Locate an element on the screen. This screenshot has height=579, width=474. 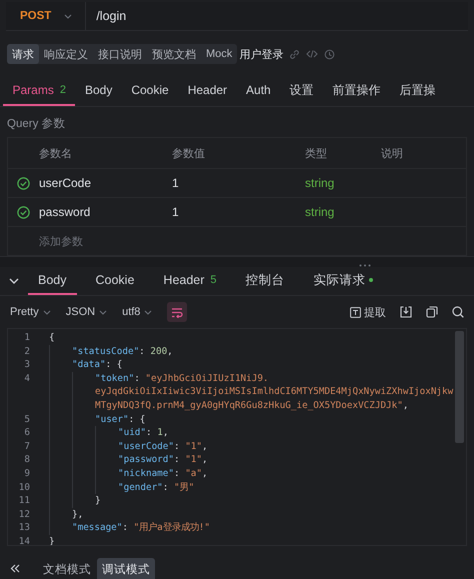
search-icon is located at coordinates (458, 312).